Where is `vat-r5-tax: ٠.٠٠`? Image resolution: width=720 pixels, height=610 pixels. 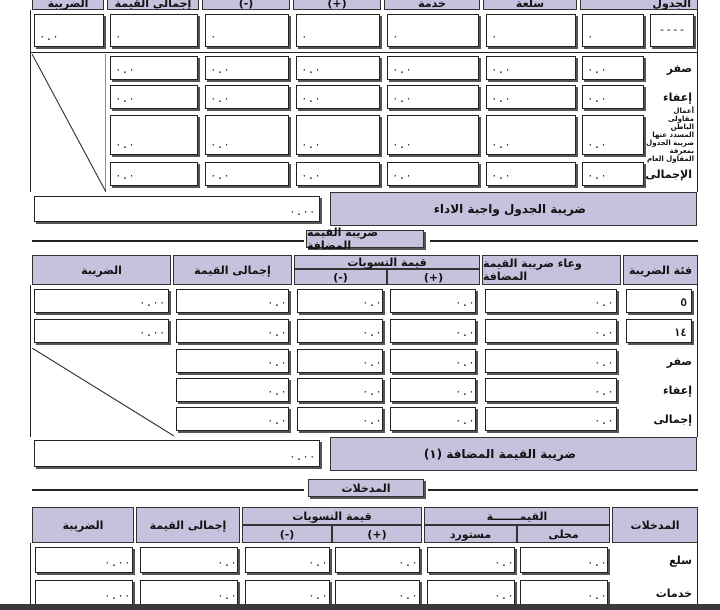
vat-r5-tax: ٠.٠٠ is located at coordinates (101, 301).